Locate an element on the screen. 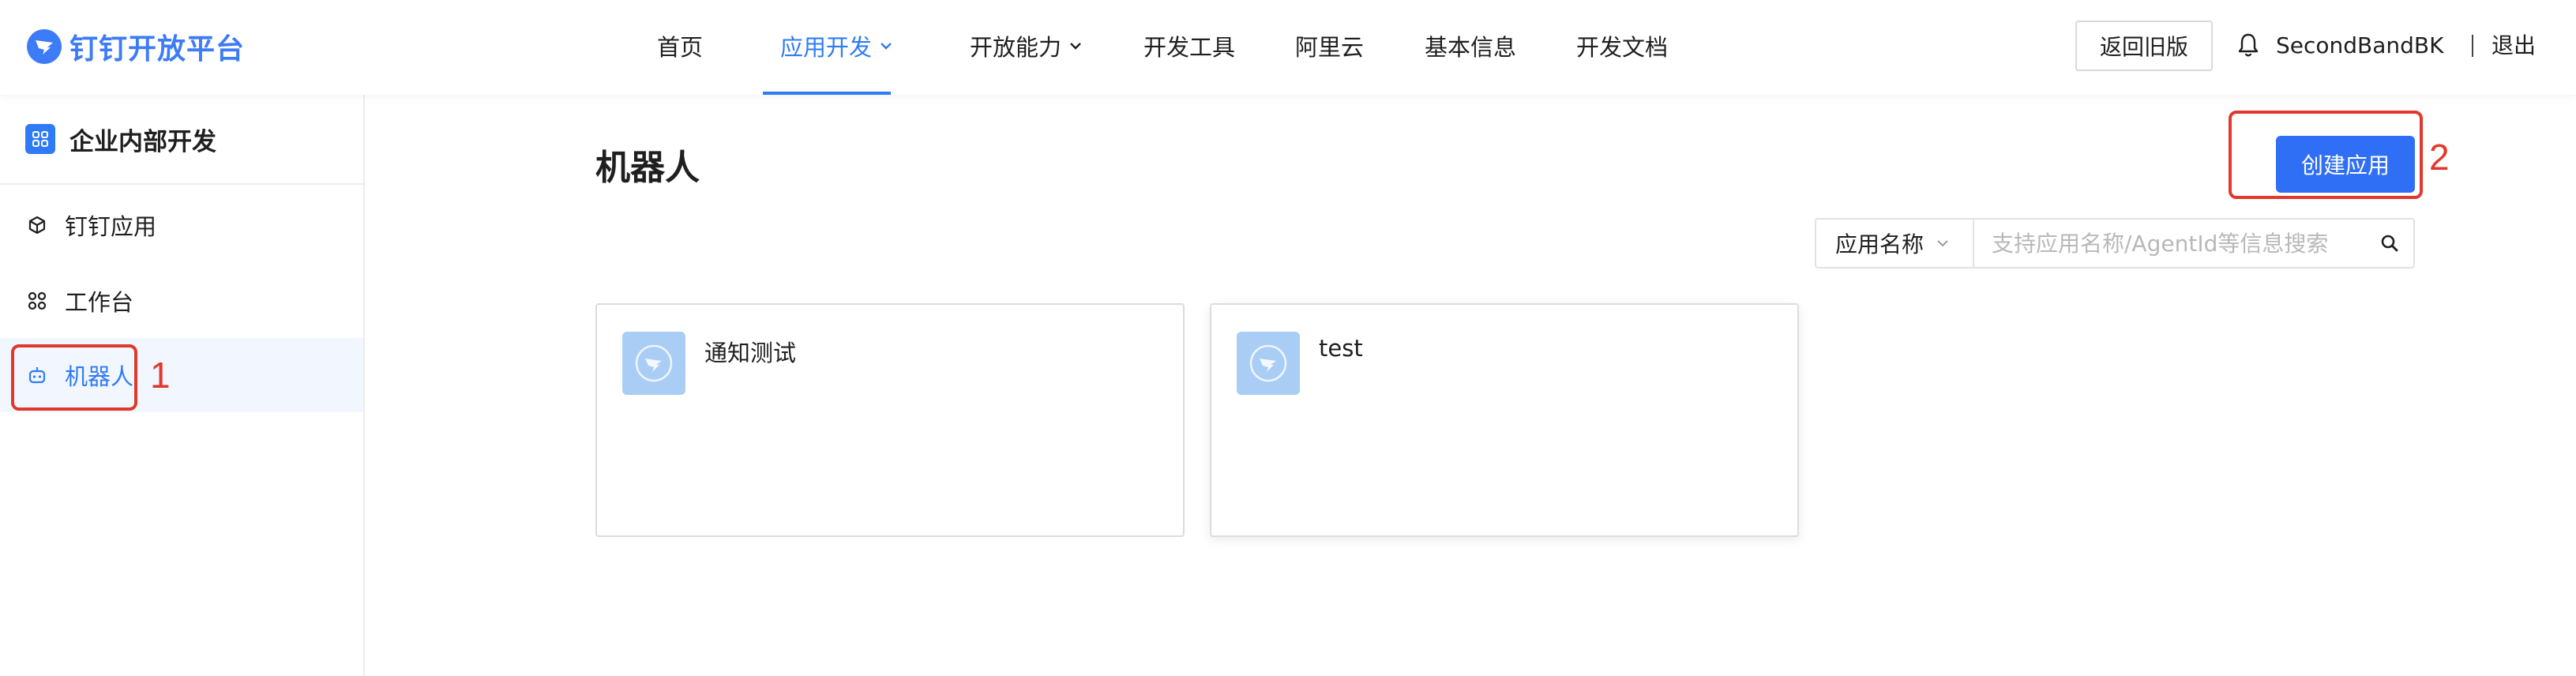  nav-dev-docs-label: 开发文档 is located at coordinates (1622, 47).